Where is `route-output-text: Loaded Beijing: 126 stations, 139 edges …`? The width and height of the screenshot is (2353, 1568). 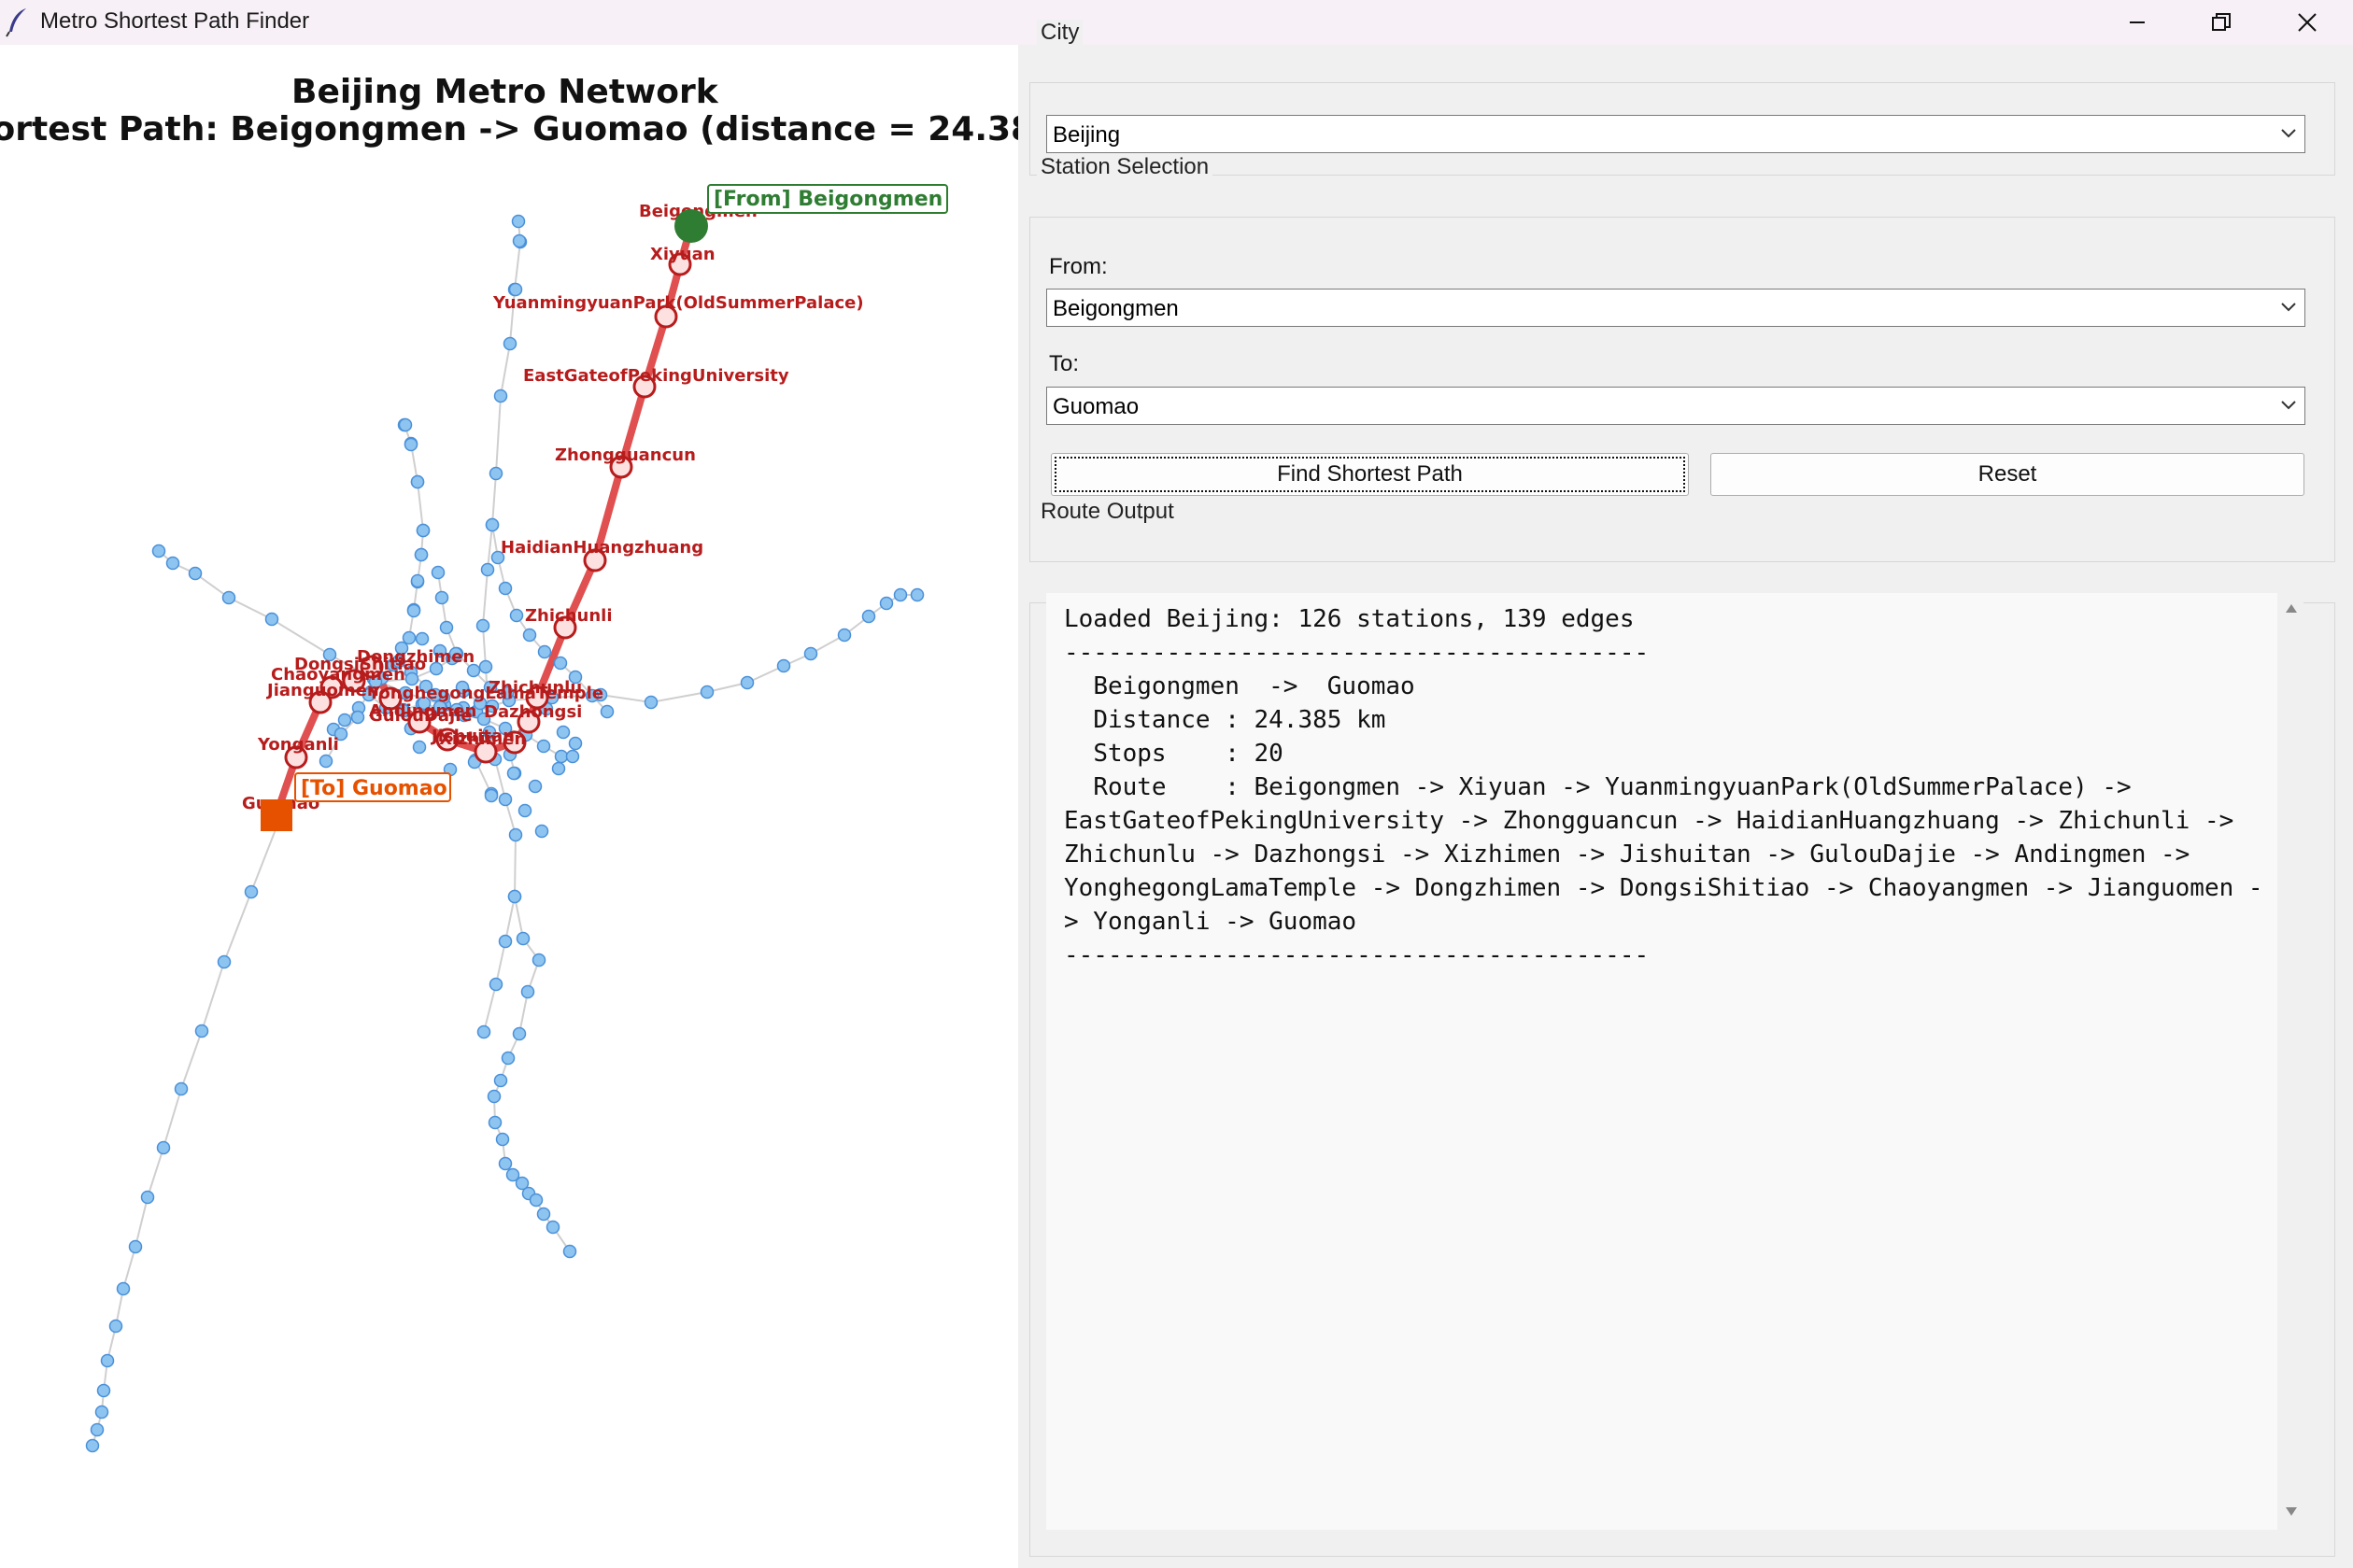
route-output-text: Loaded Beijing: 126 stations, 139 edges … is located at coordinates (1663, 787).